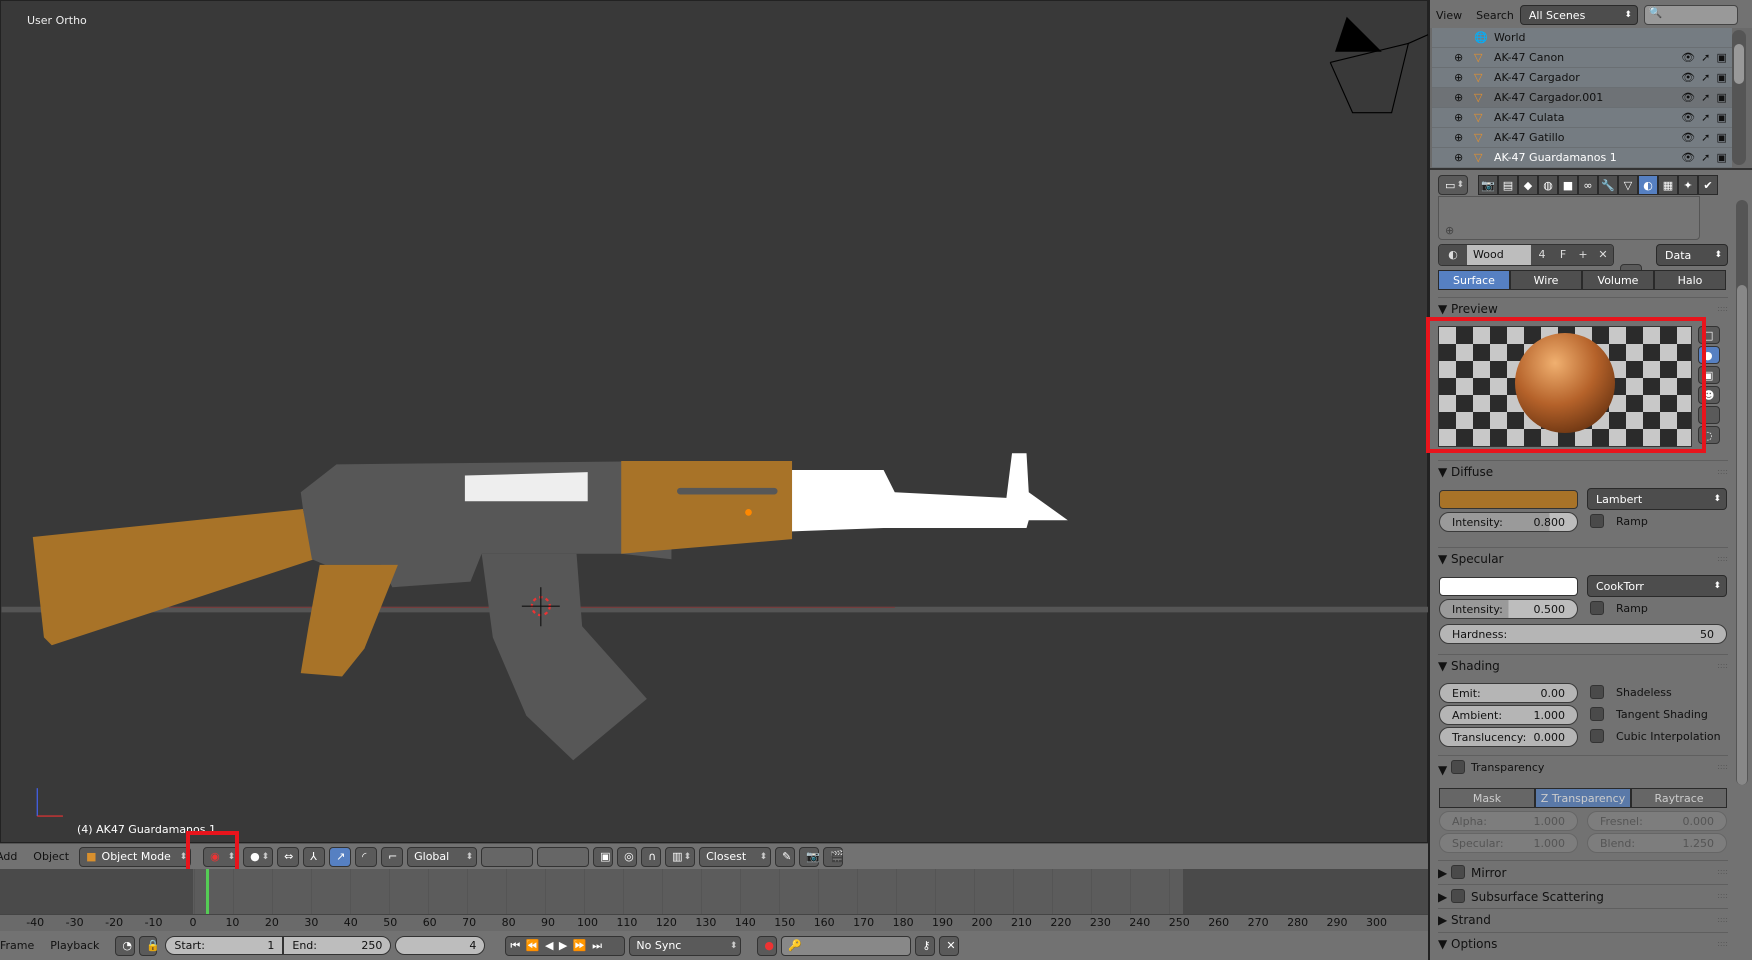  I want to click on tab-texture: ▦, so click(1668, 185).